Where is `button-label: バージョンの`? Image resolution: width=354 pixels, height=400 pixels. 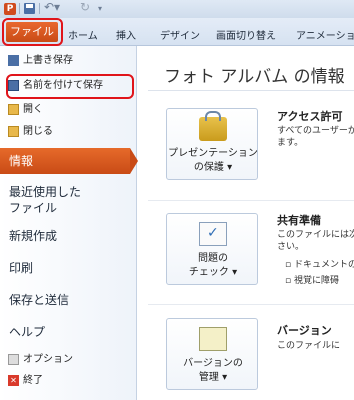 button-label: バージョンの is located at coordinates (213, 363).